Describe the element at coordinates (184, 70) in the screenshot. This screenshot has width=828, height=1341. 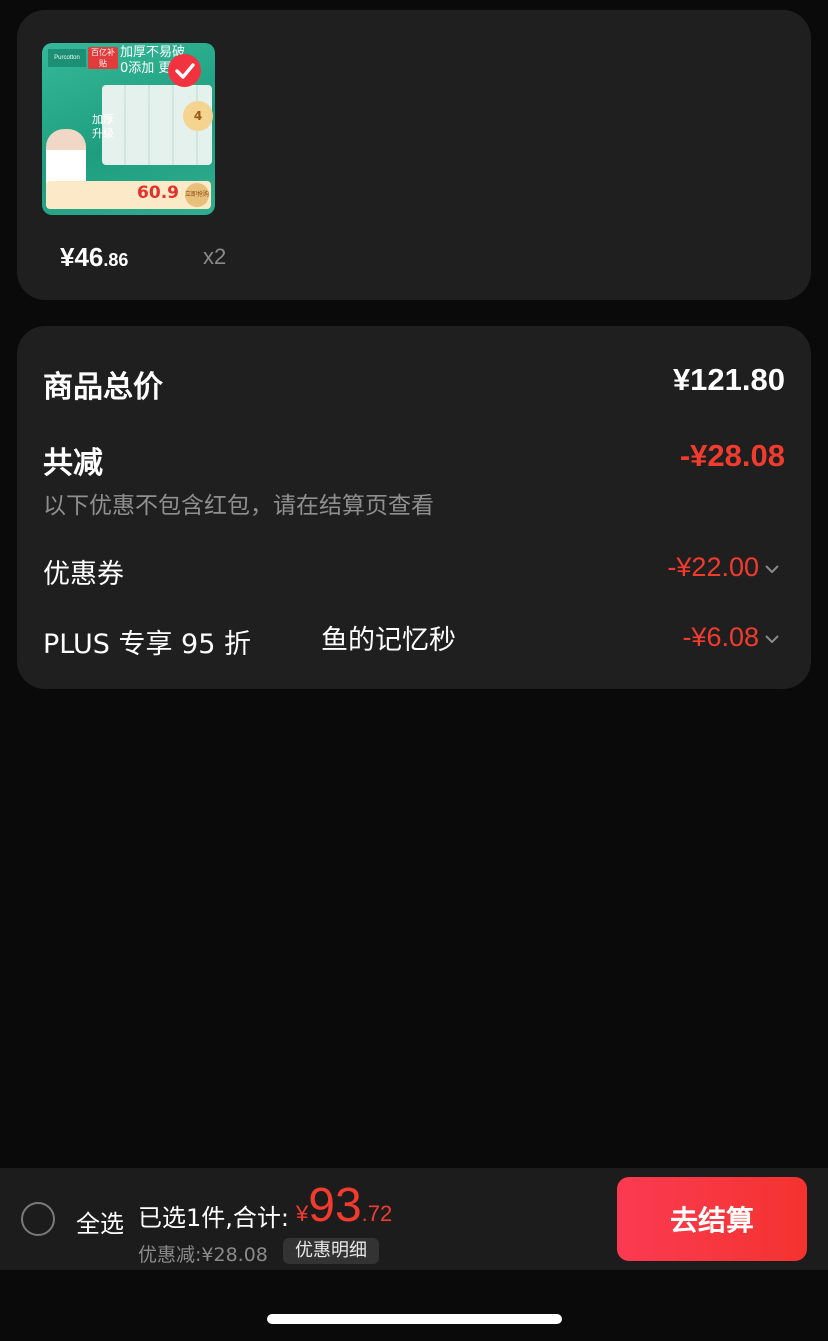
I see `checkmark-icon` at that location.